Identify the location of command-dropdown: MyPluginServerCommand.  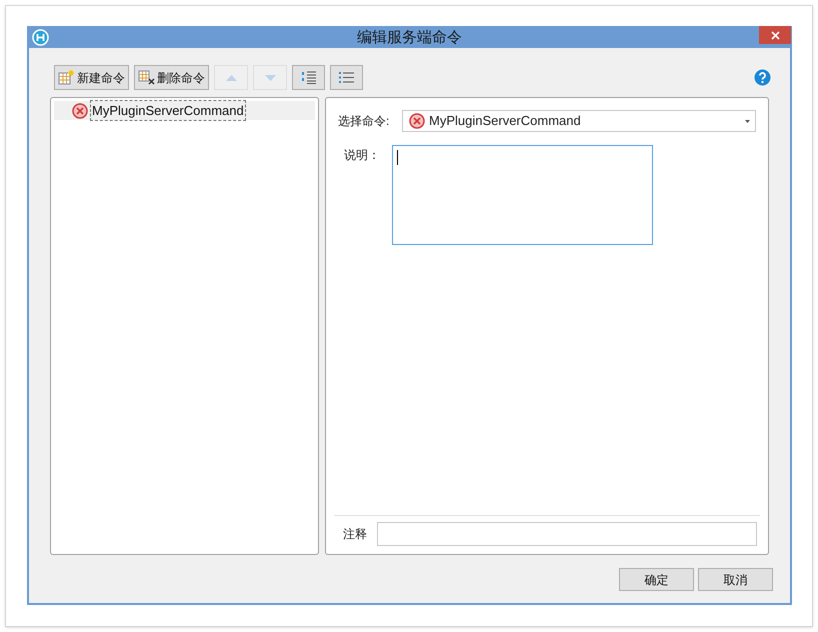
(579, 121).